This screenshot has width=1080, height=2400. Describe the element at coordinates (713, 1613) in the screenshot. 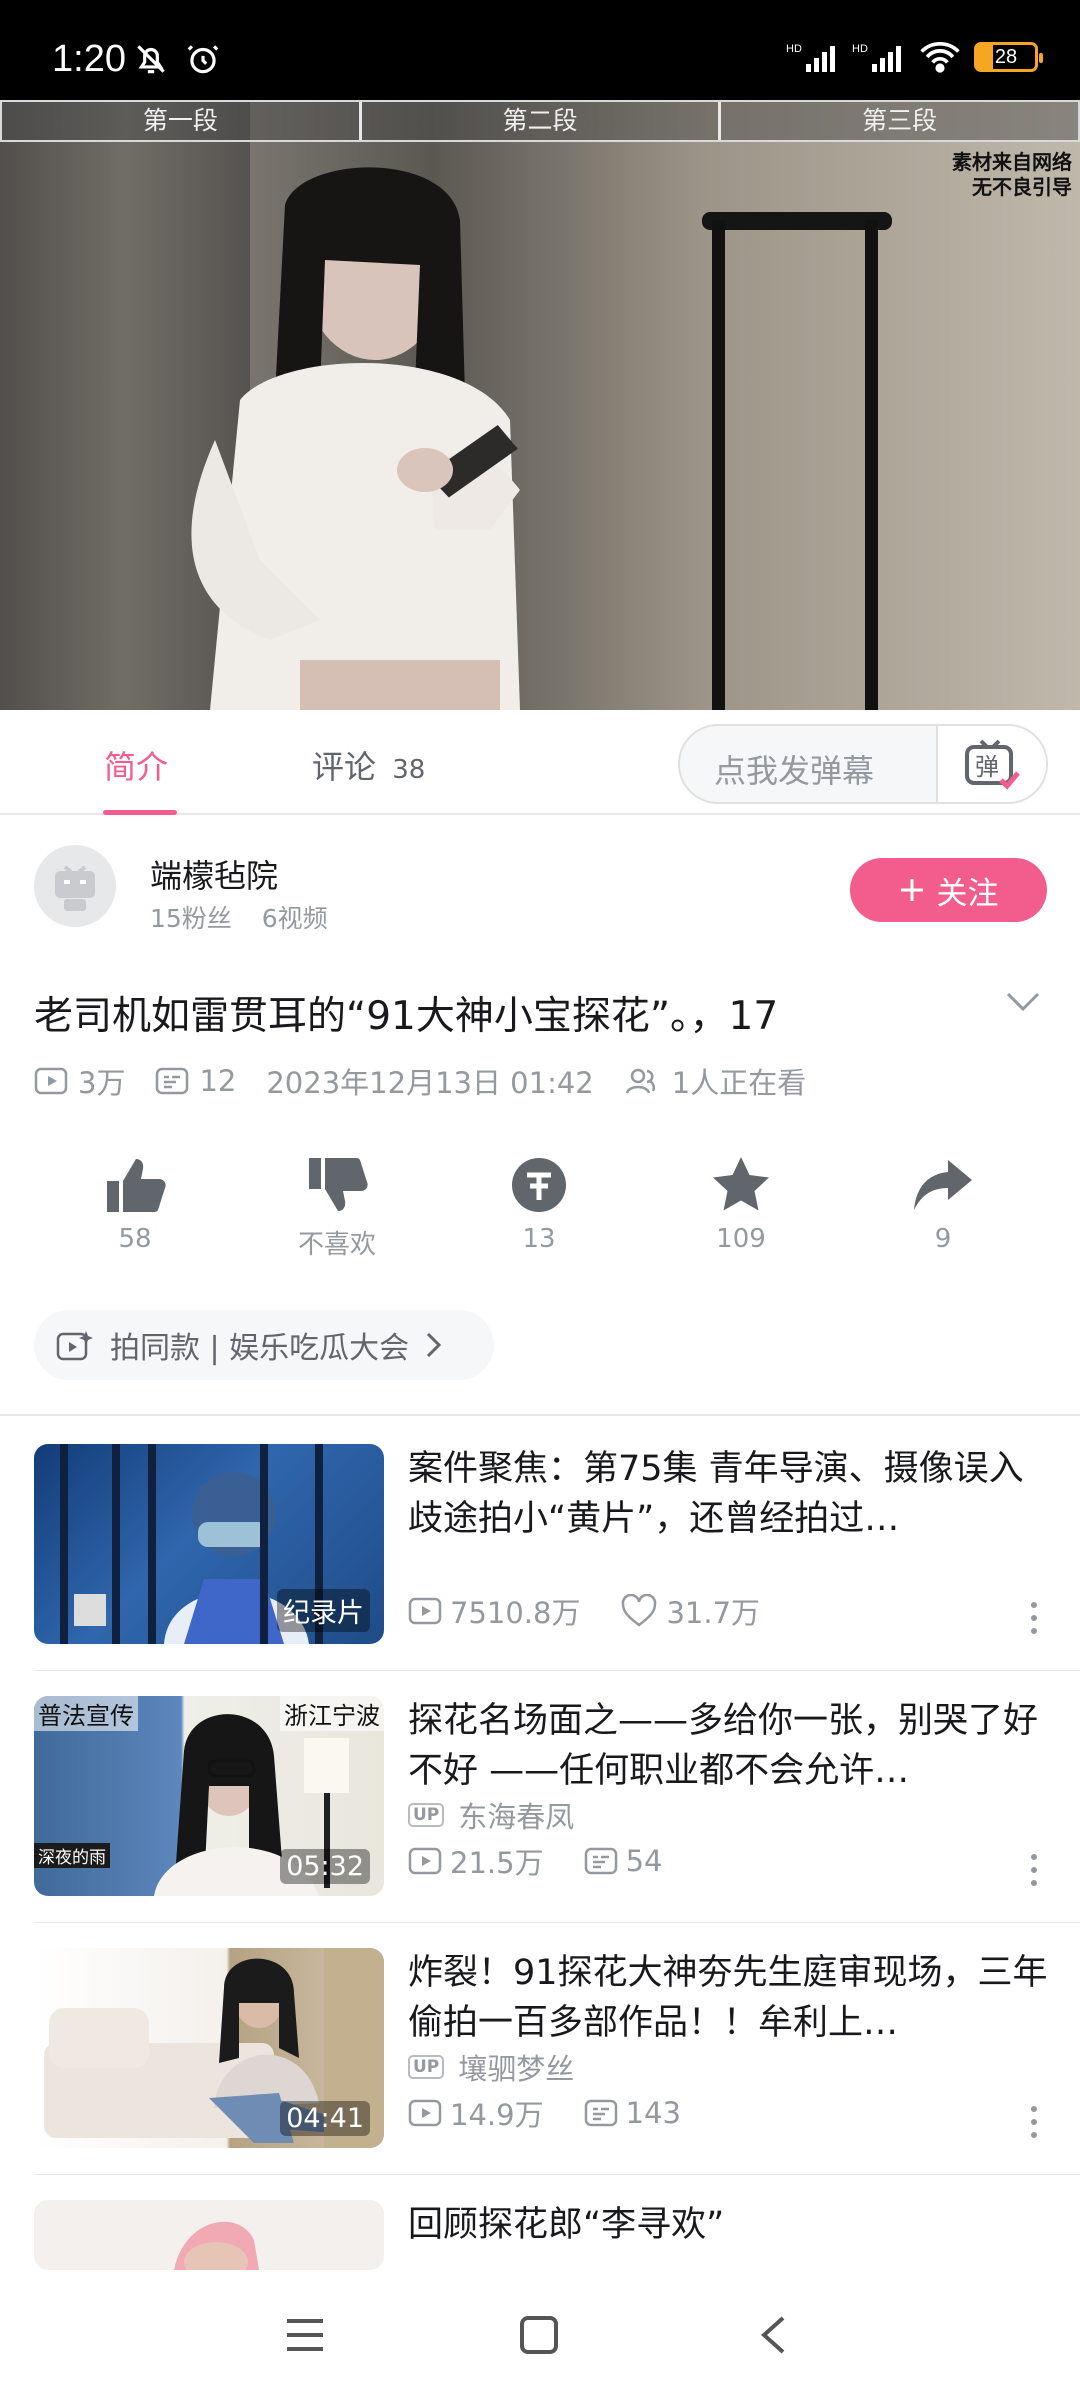

I see `like-count: 31.7万` at that location.